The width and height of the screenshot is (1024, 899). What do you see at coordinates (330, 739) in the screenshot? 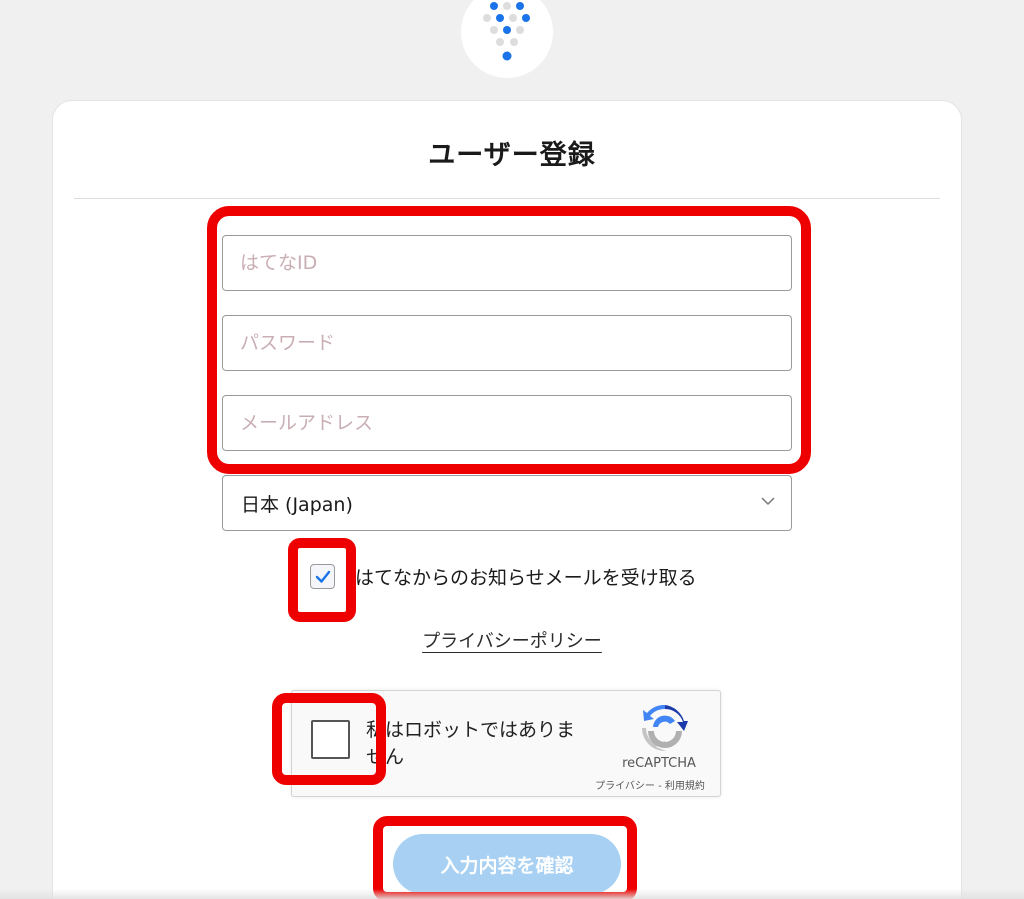
I see `recaptcha-checkbox` at bounding box center [330, 739].